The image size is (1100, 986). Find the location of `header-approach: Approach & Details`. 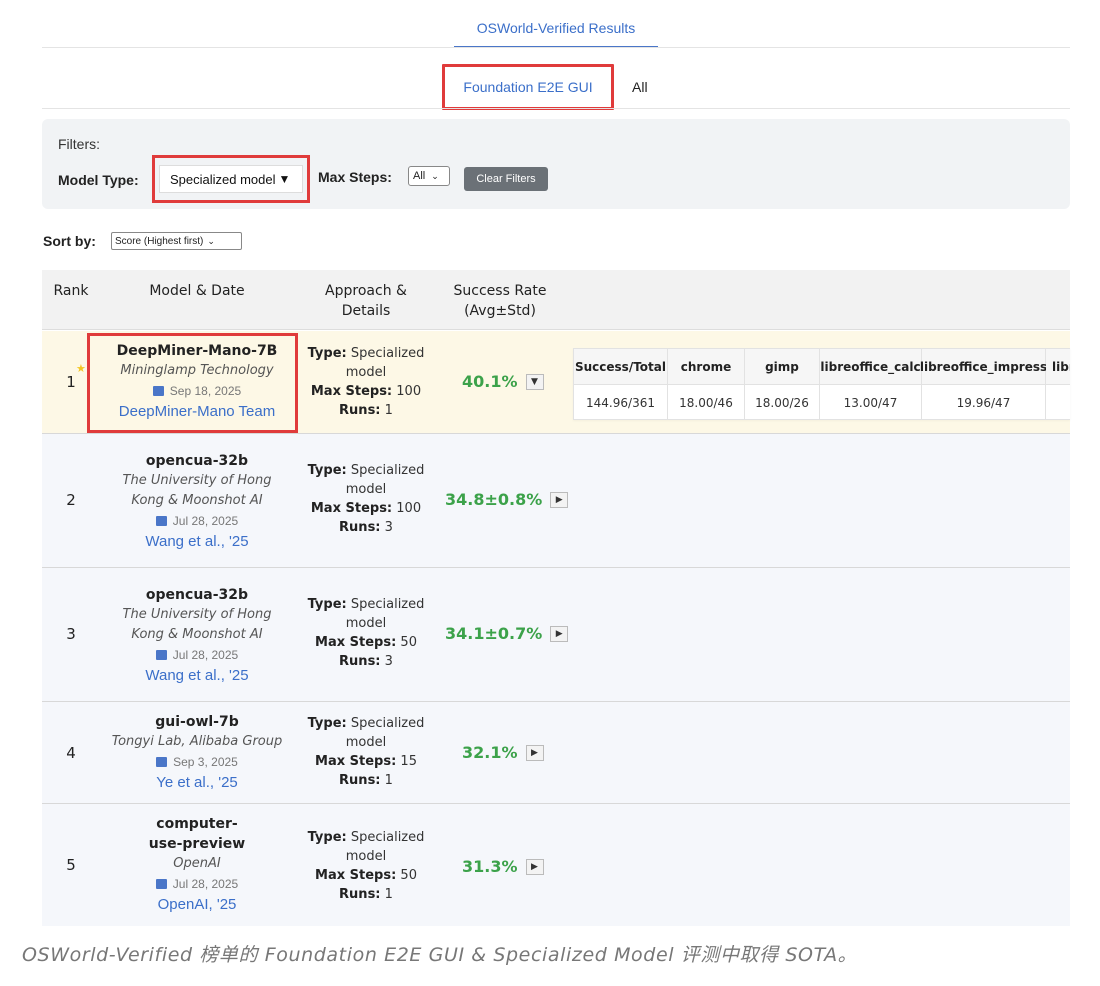

header-approach: Approach & Details is located at coordinates (366, 301).